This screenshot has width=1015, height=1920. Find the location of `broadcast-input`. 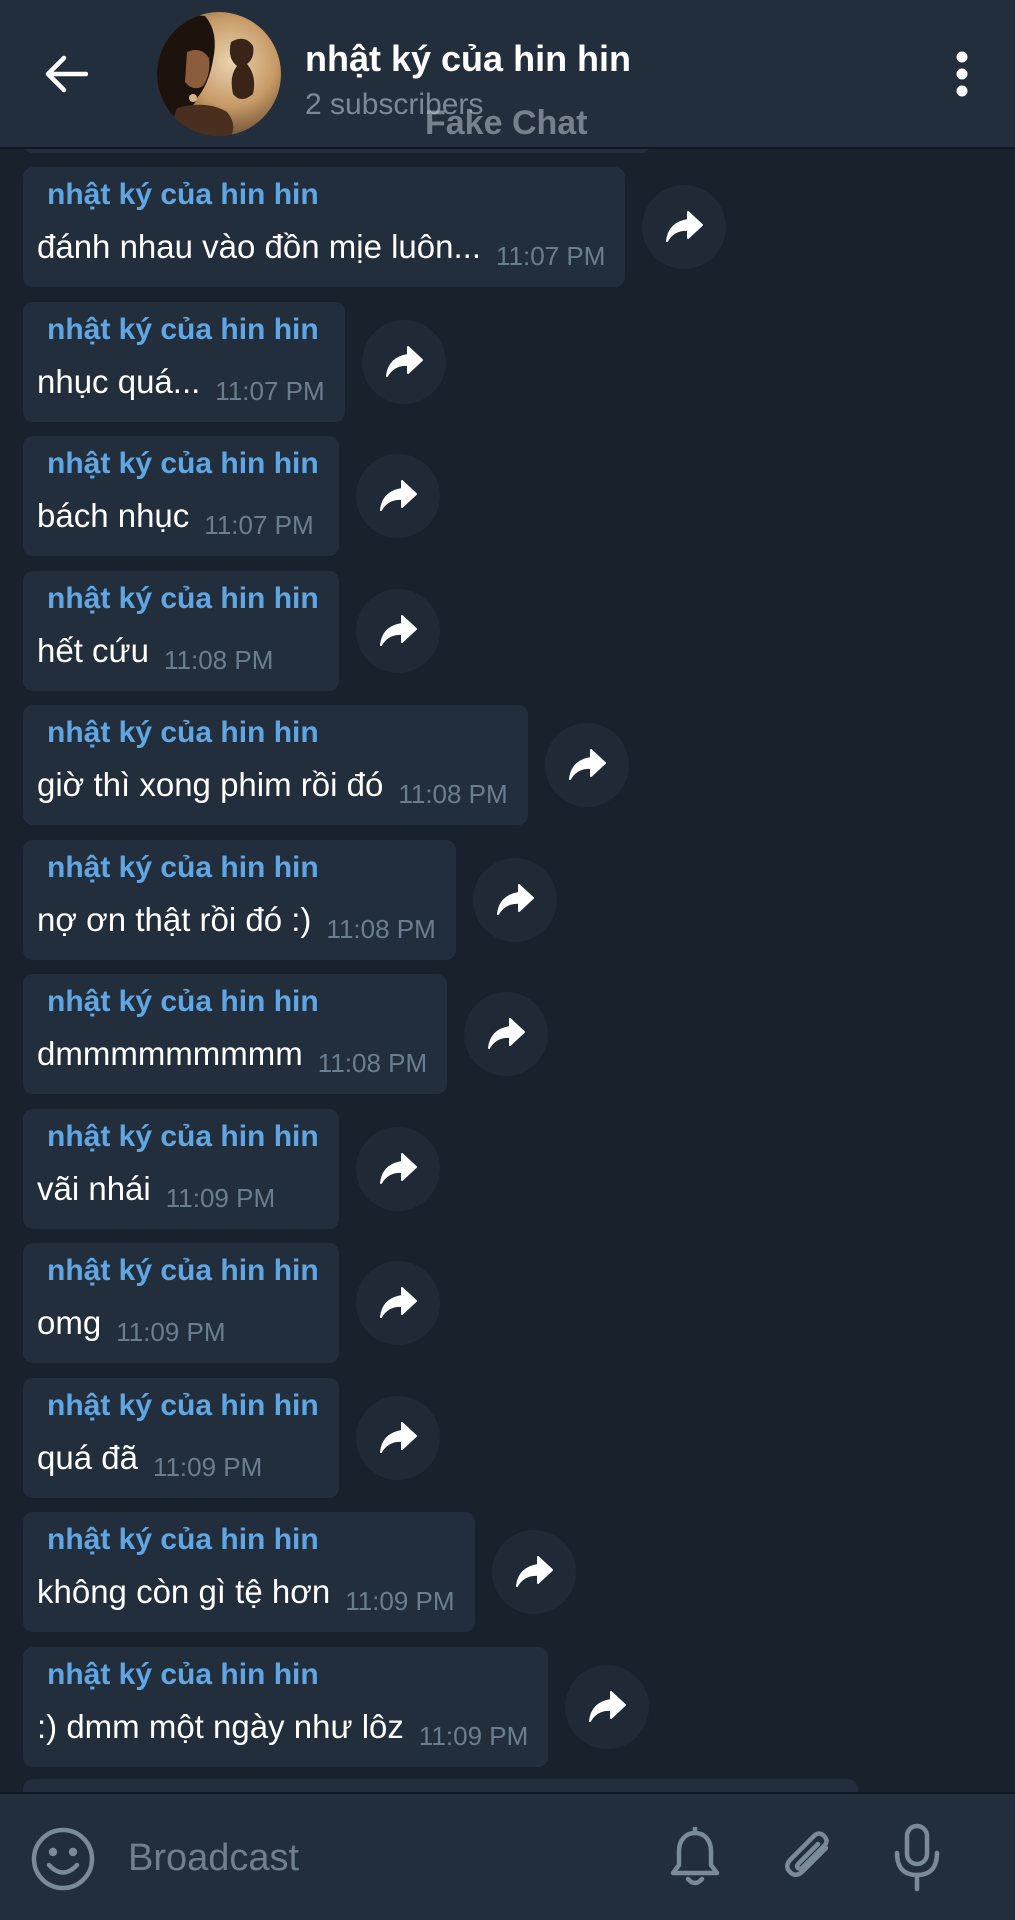

broadcast-input is located at coordinates (378, 1858).